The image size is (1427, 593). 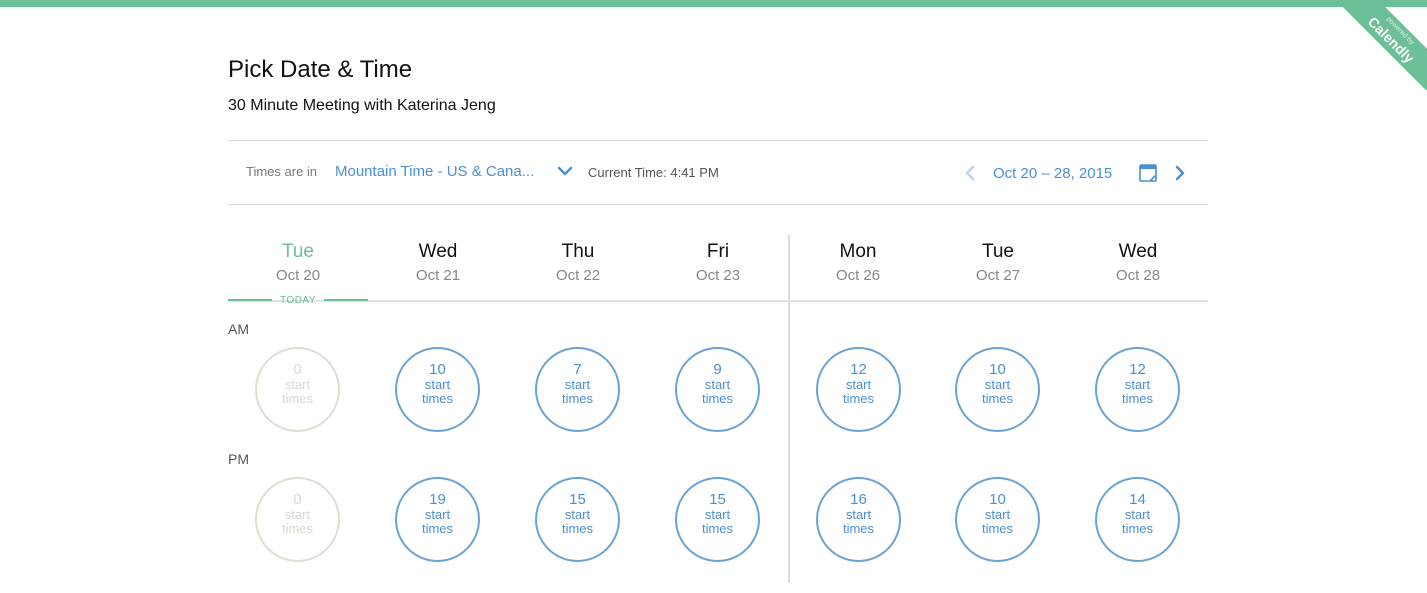 What do you see at coordinates (1053, 173) in the screenshot?
I see `date-range: Oct 20 – 28, 2015` at bounding box center [1053, 173].